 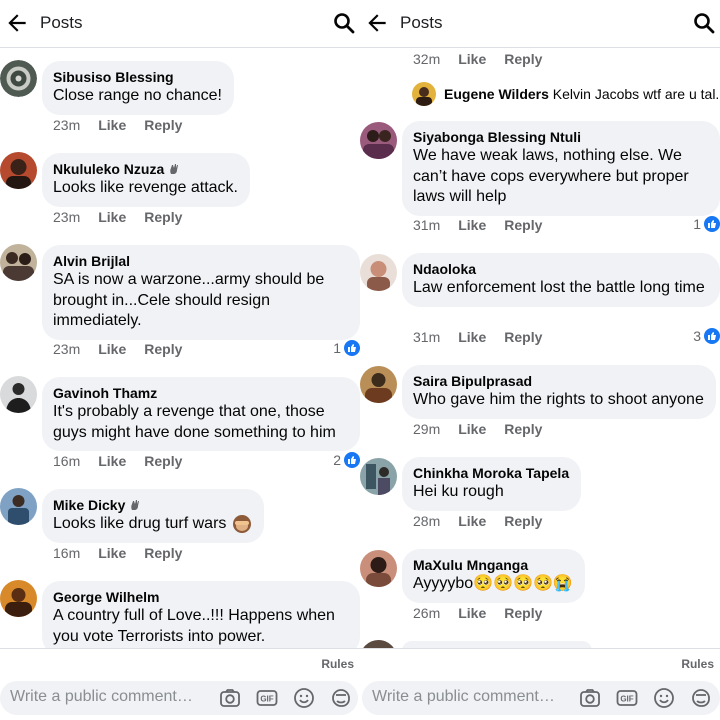 I want to click on comment-text: Close range no chance!, so click(x=137, y=95).